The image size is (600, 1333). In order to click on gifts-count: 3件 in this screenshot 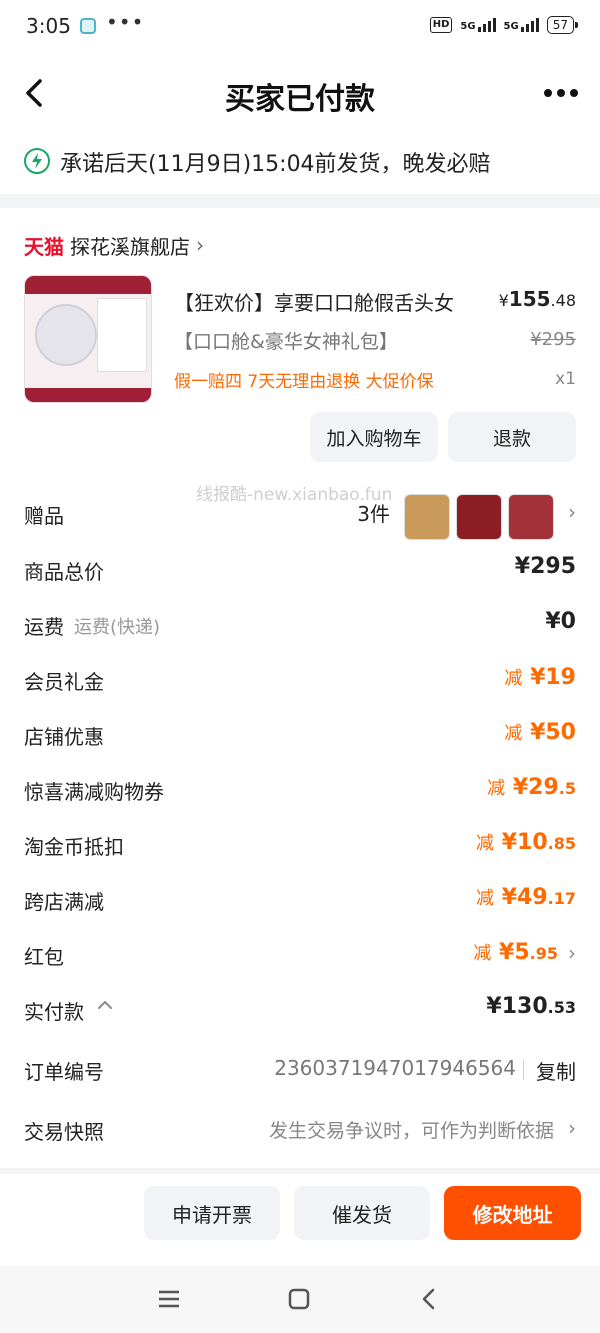, I will do `click(373, 514)`.